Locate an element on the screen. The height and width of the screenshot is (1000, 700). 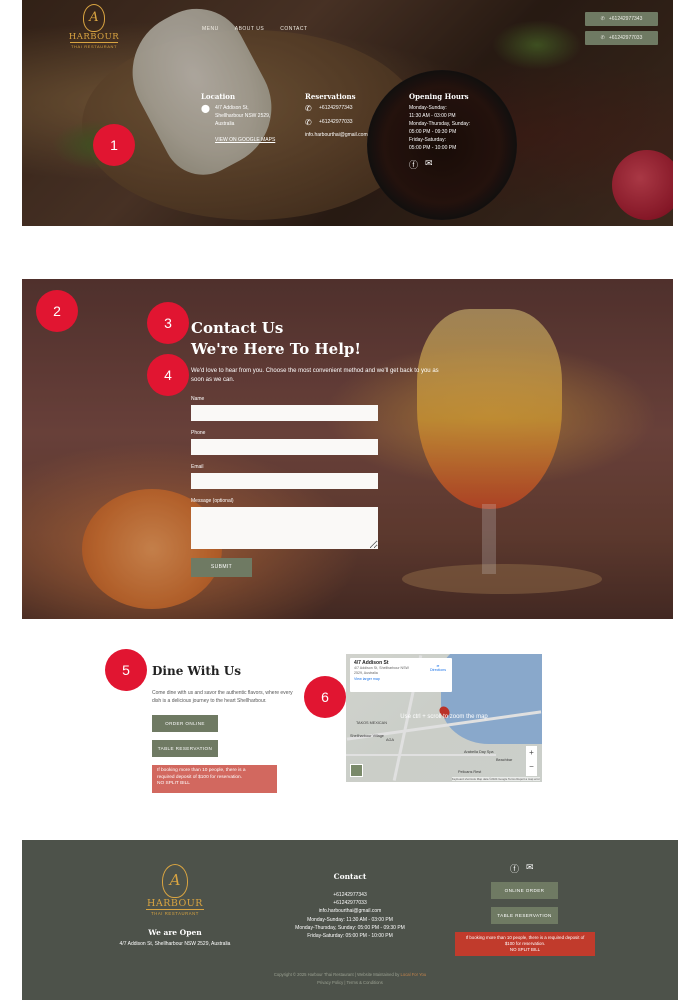
phone-label: Phone is located at coordinates (198, 433).